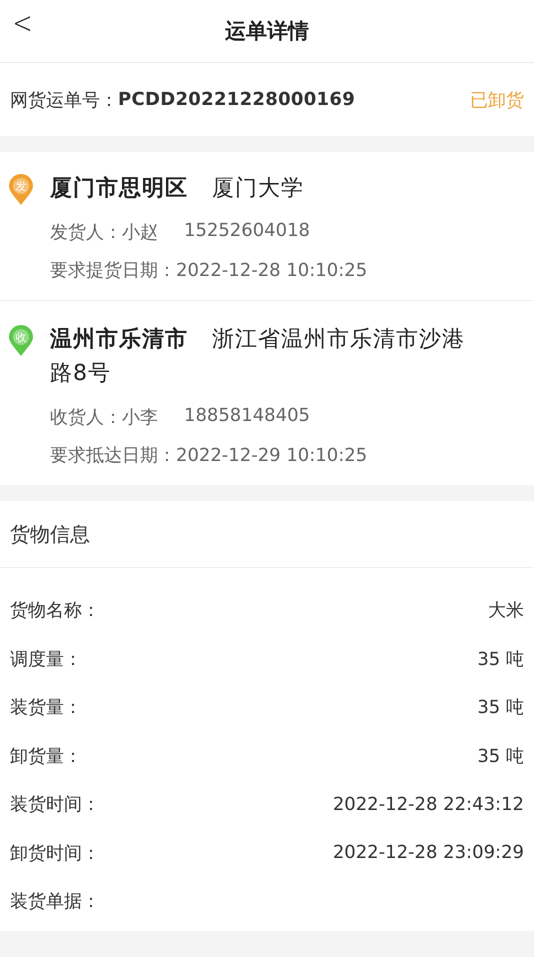  Describe the element at coordinates (55, 610) in the screenshot. I see `field-label: 货物名称：` at that location.